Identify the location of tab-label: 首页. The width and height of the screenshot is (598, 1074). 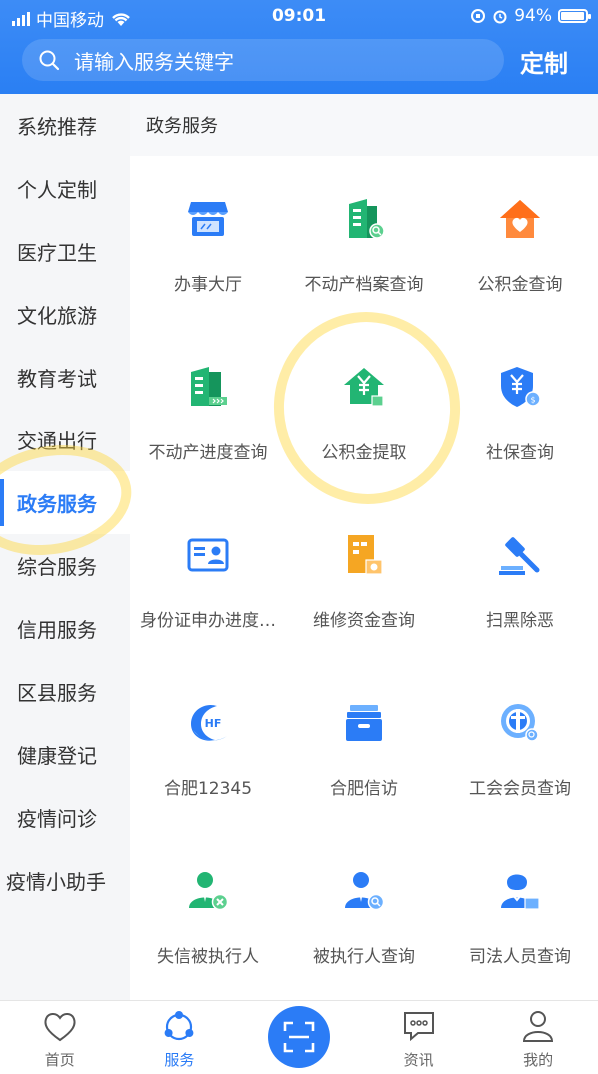
(59, 1060).